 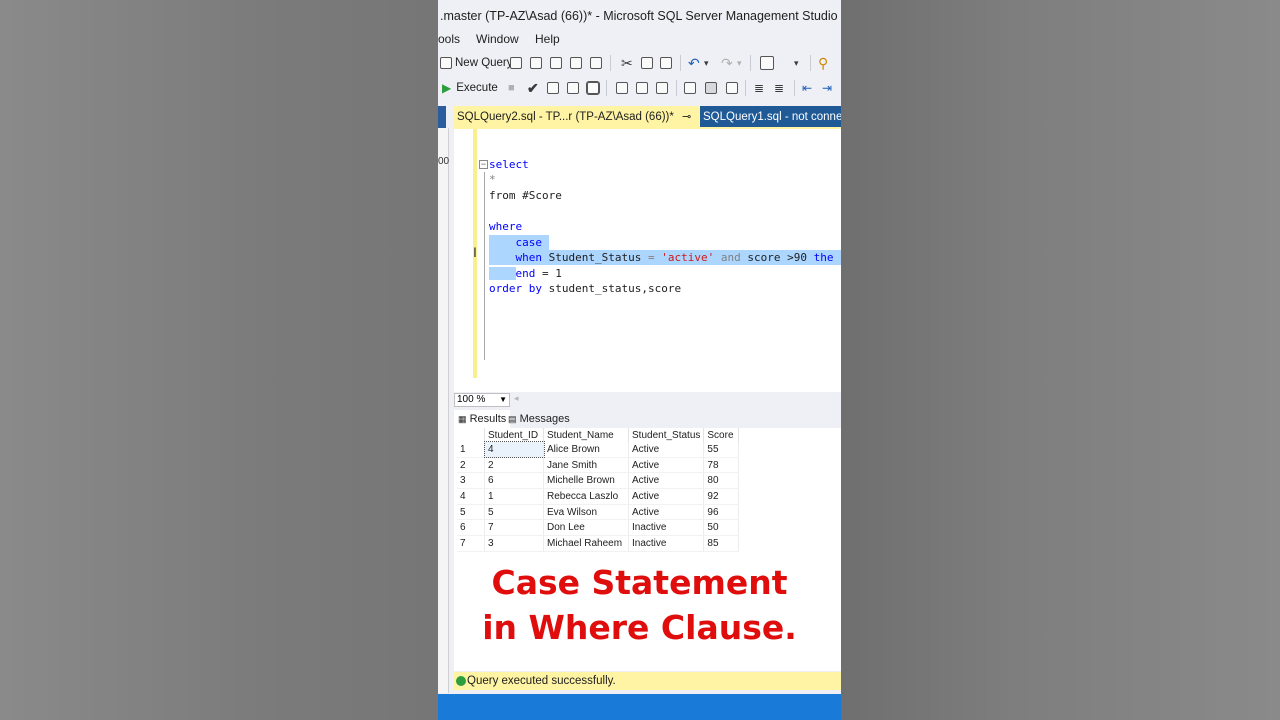 I want to click on table-row: 7 3 Michael Raheem Inactive 85, so click(x=598, y=543).